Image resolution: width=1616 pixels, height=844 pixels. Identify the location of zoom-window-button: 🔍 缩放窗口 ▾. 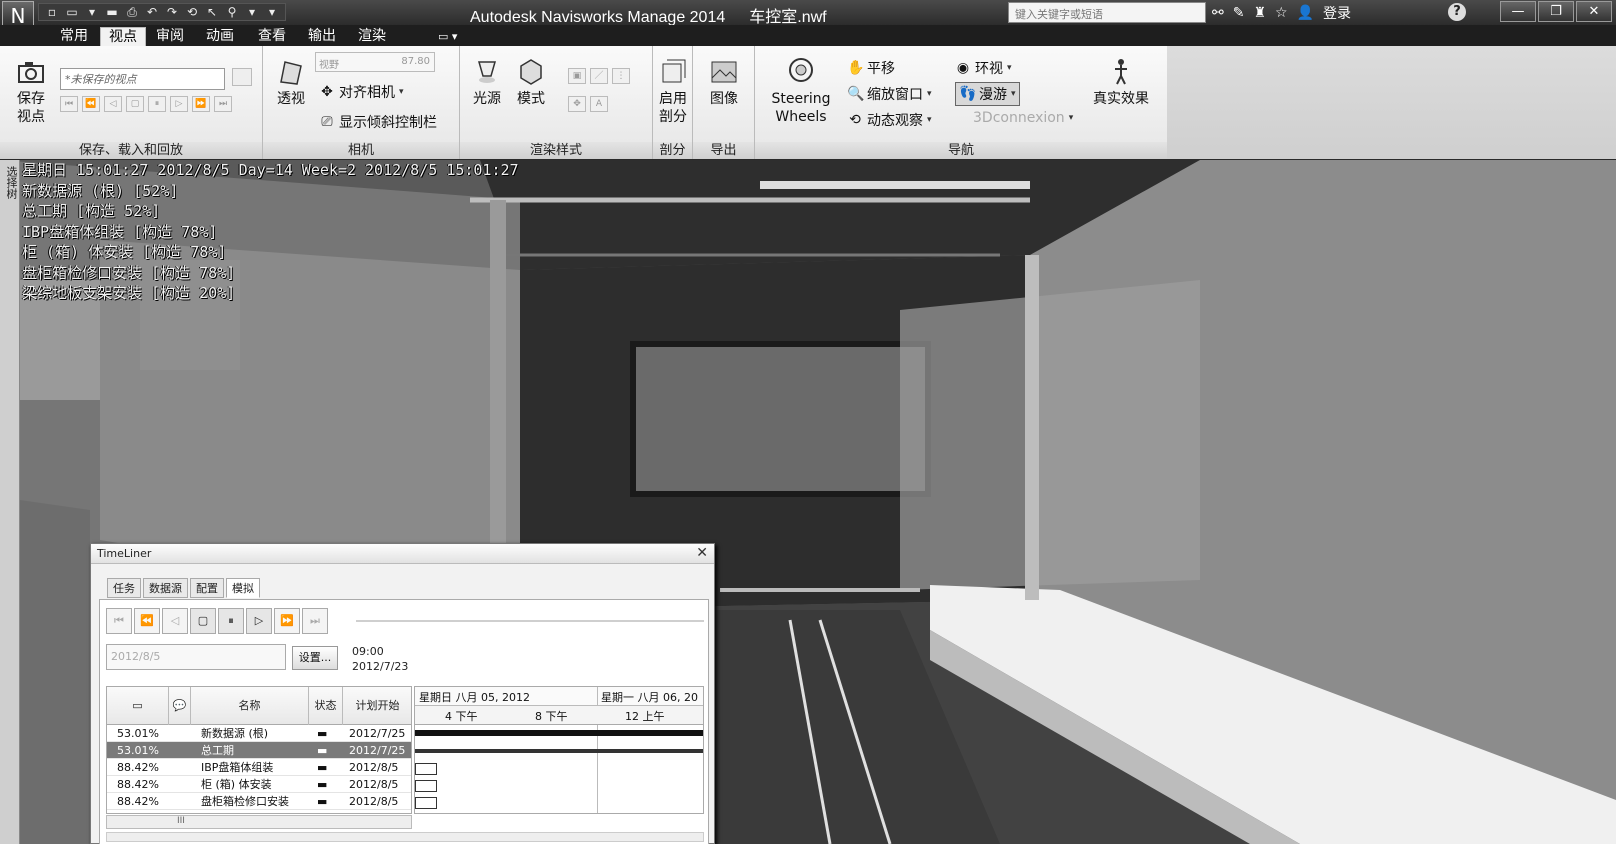
(889, 94).